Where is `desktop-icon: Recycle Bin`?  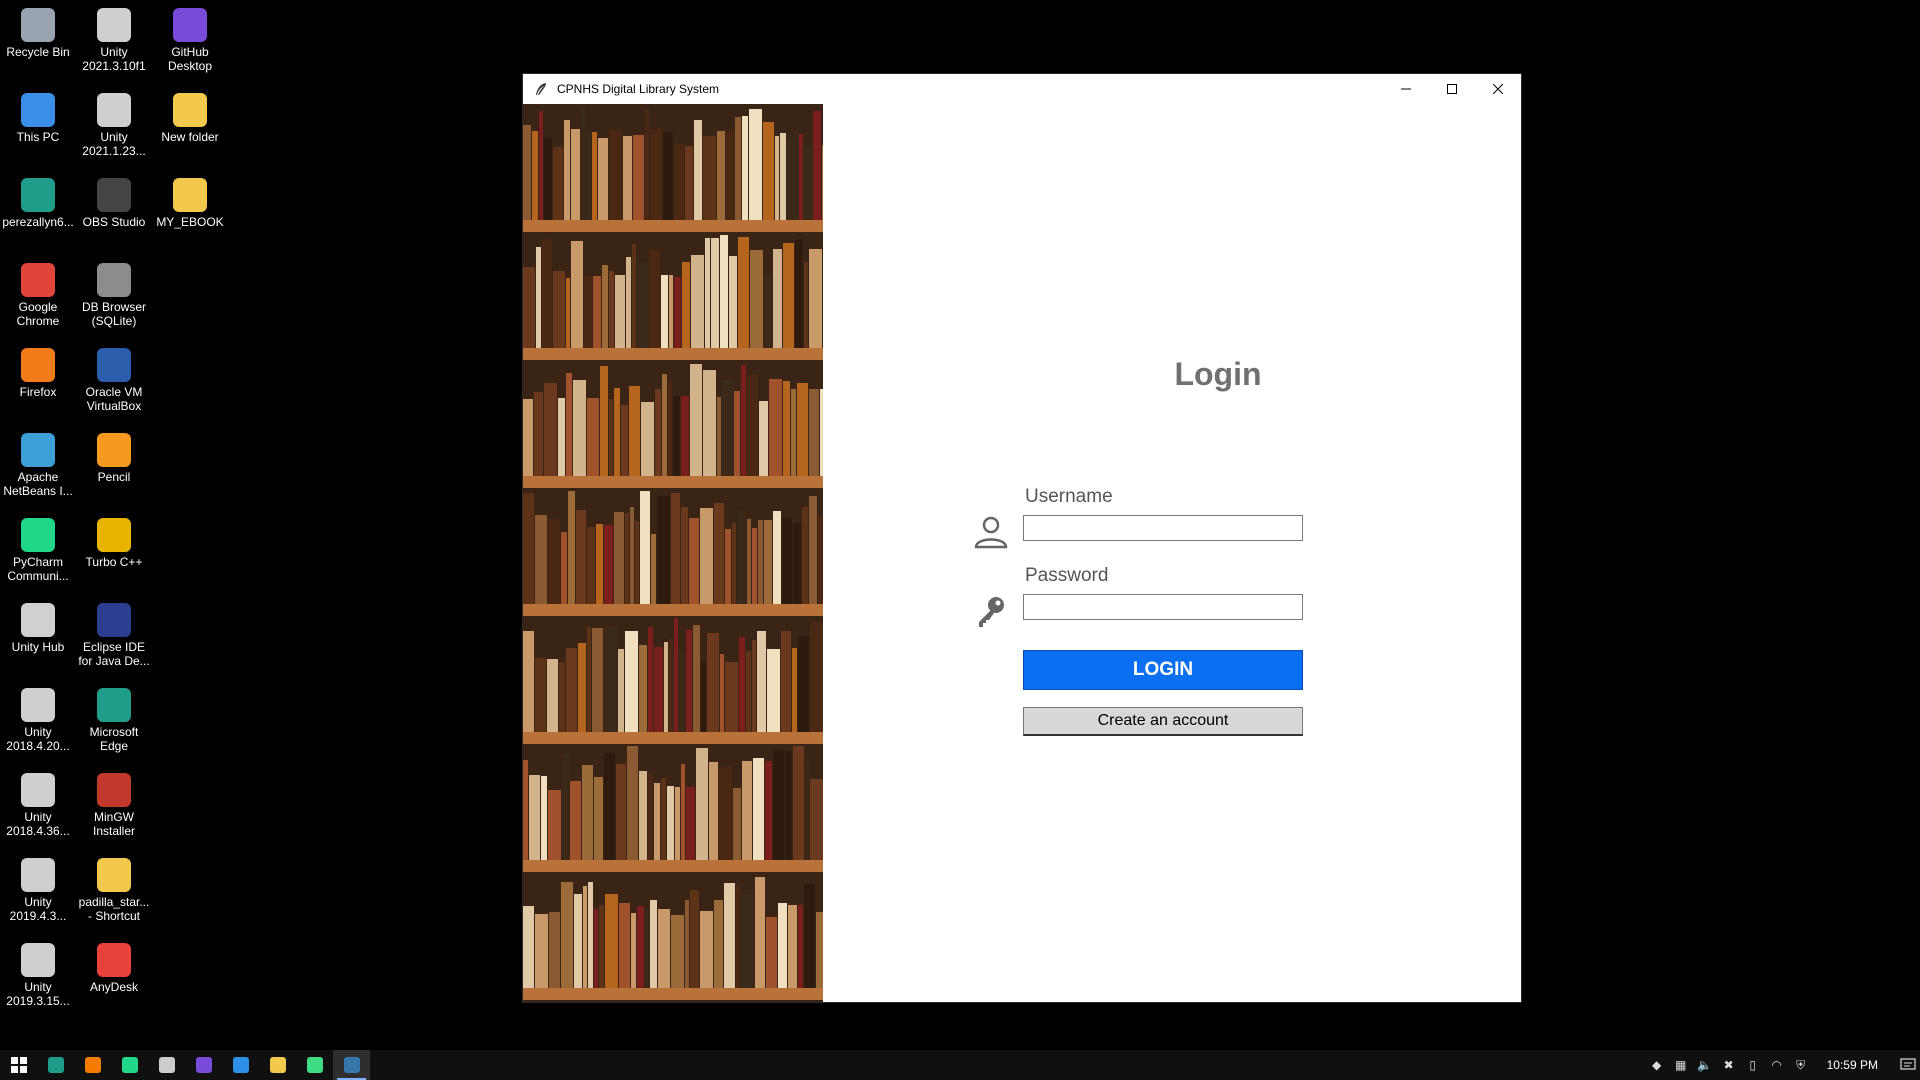 desktop-icon: Recycle Bin is located at coordinates (38, 31).